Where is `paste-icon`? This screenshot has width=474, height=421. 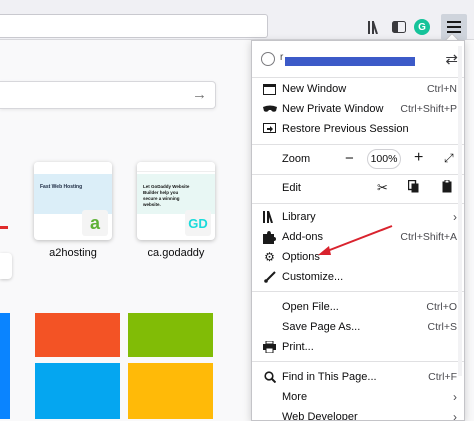 paste-icon is located at coordinates (447, 187).